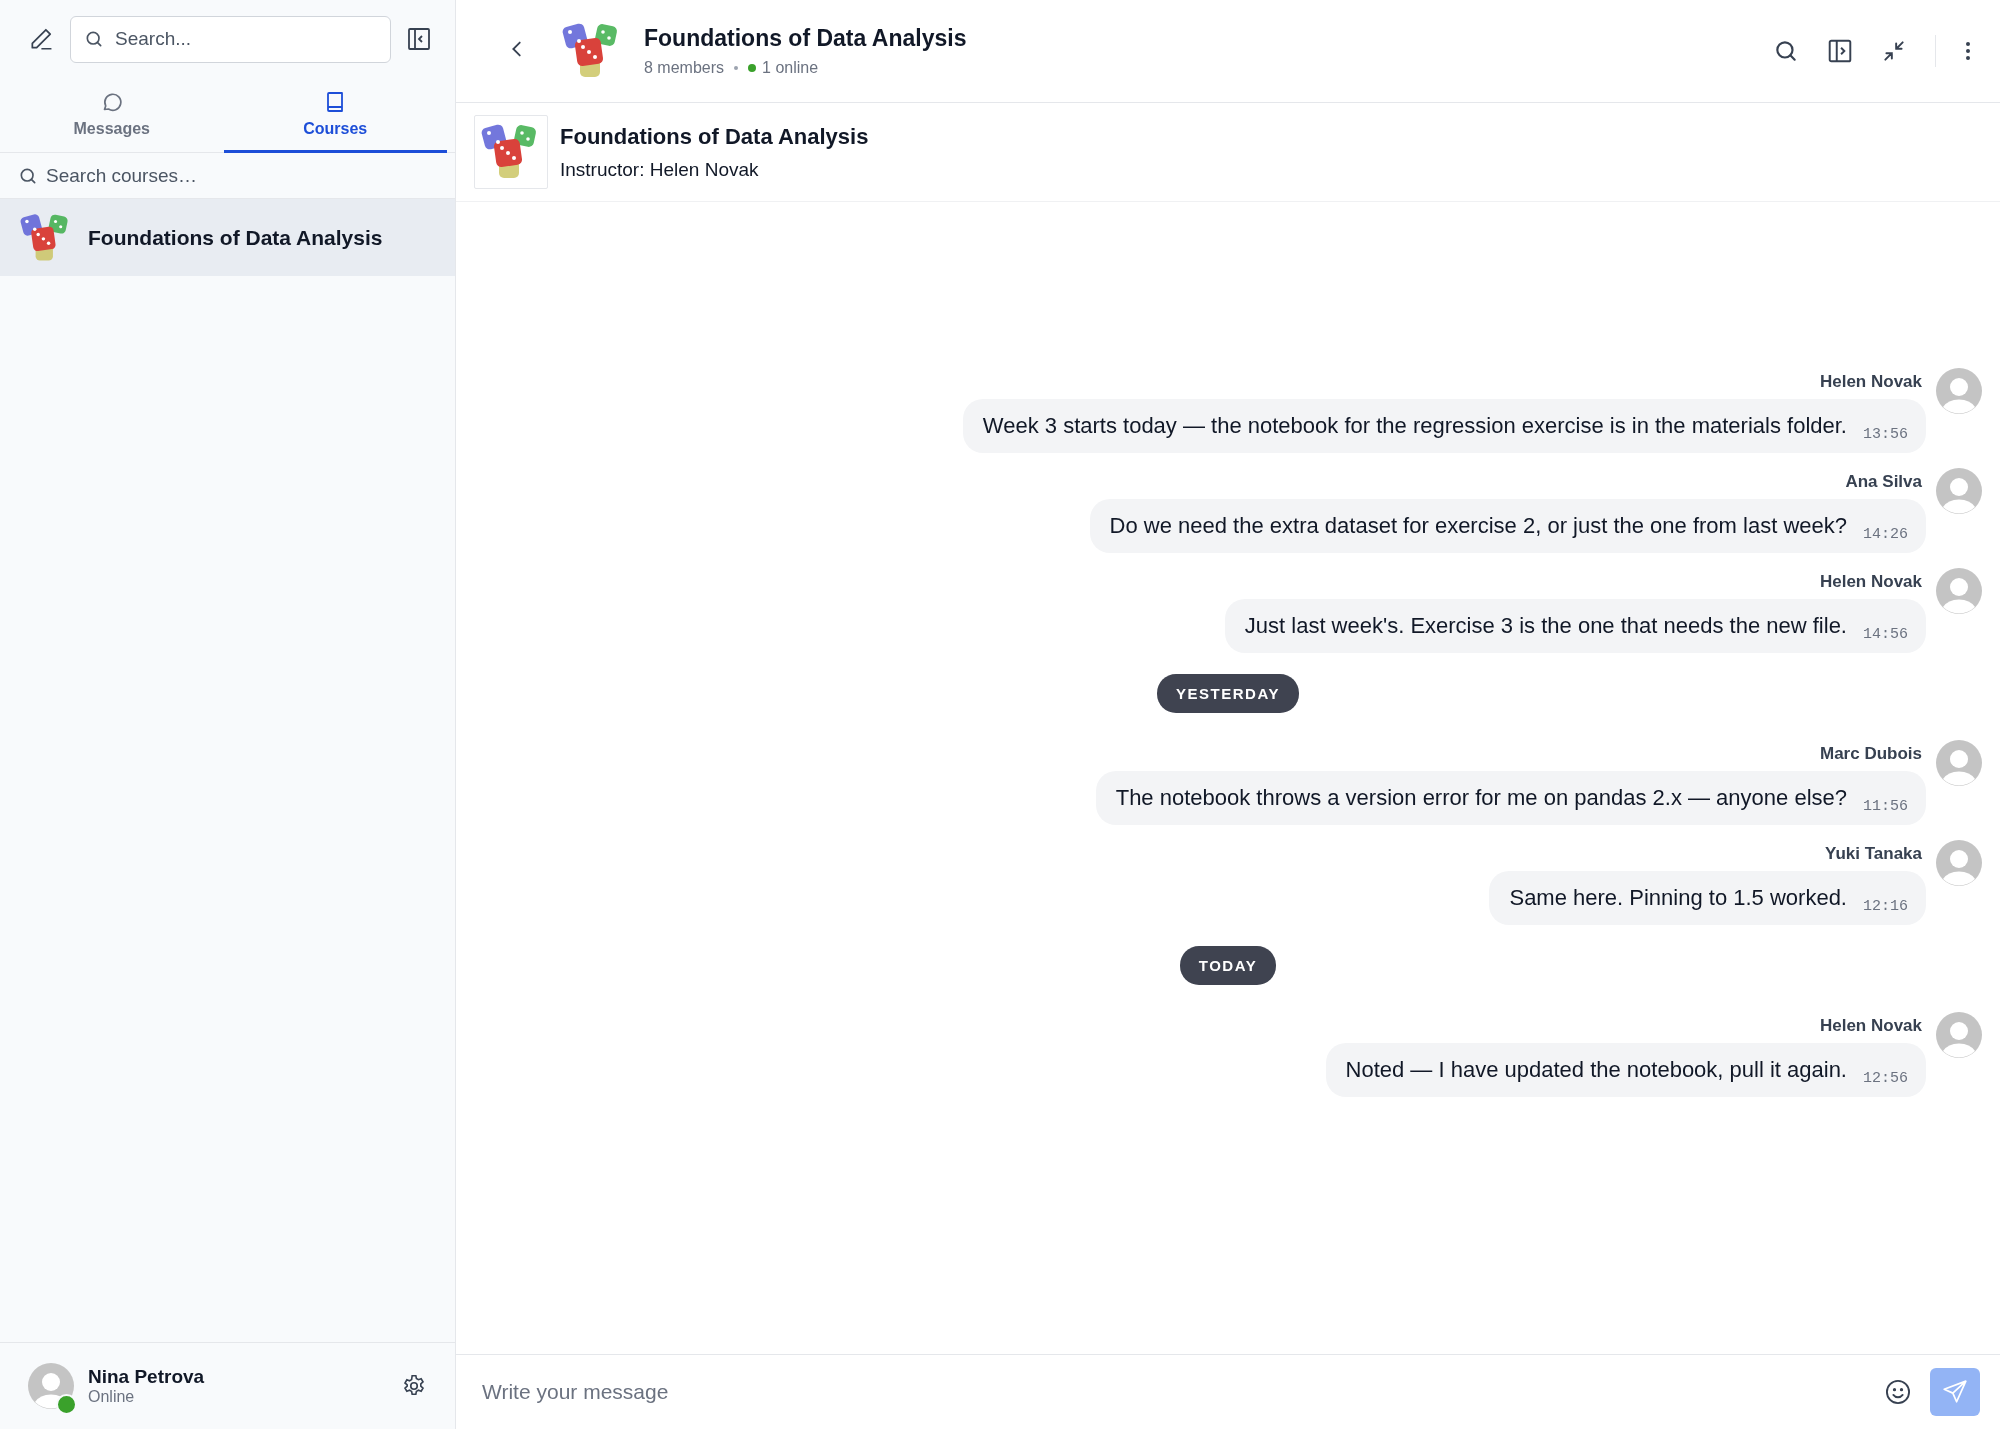 This screenshot has height=1429, width=2000. I want to click on member-count: 8 members, so click(684, 68).